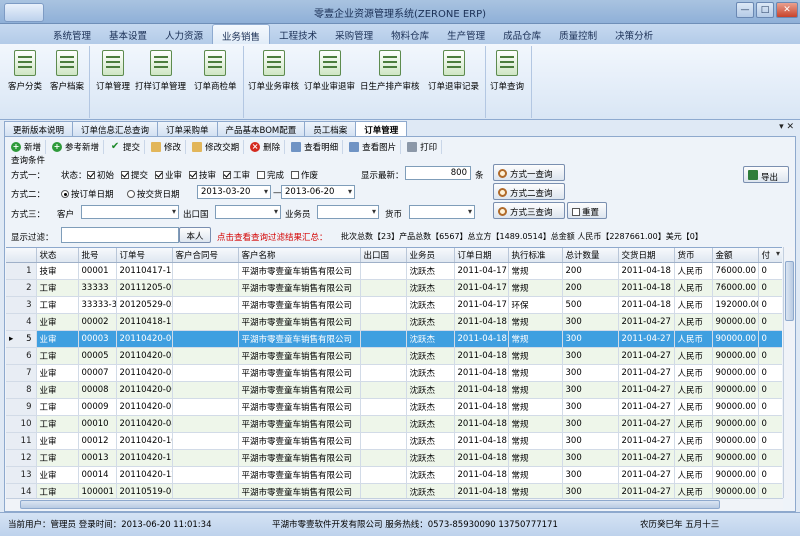 The image size is (800, 536). What do you see at coordinates (481, 255) in the screenshot?
I see `column-header-order-date: 订单日期` at bounding box center [481, 255].